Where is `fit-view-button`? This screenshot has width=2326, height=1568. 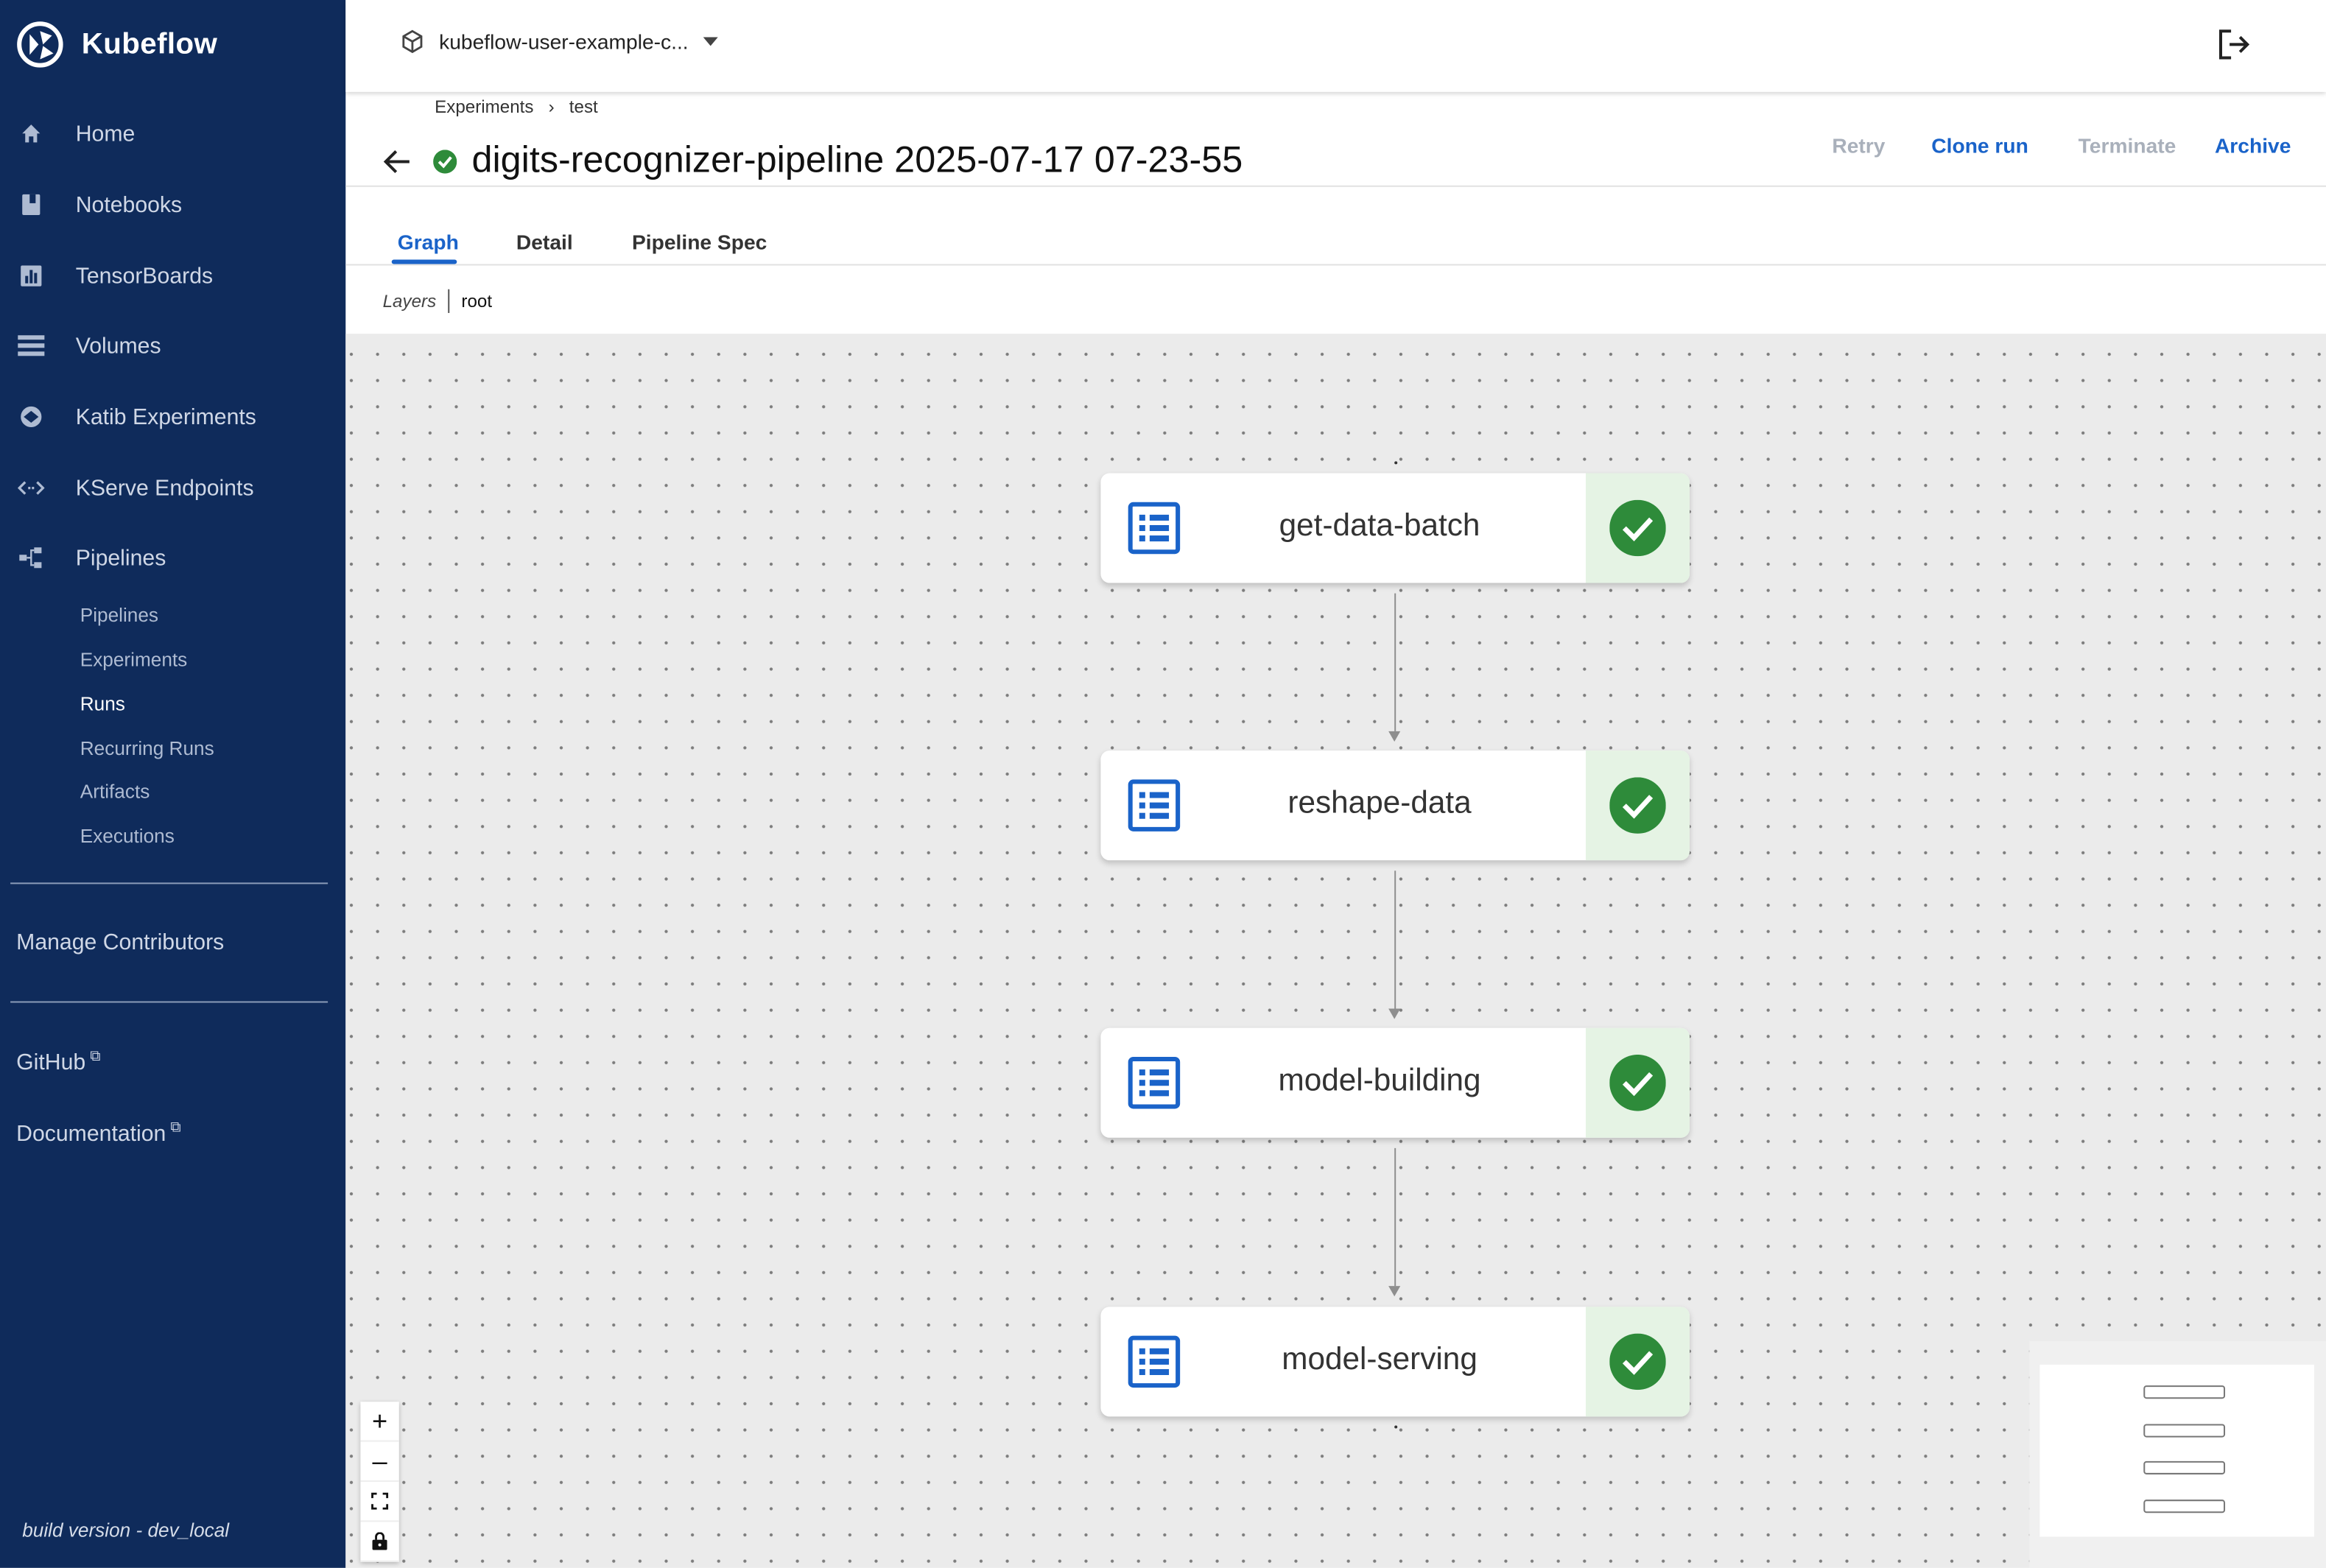 fit-view-button is located at coordinates (379, 1502).